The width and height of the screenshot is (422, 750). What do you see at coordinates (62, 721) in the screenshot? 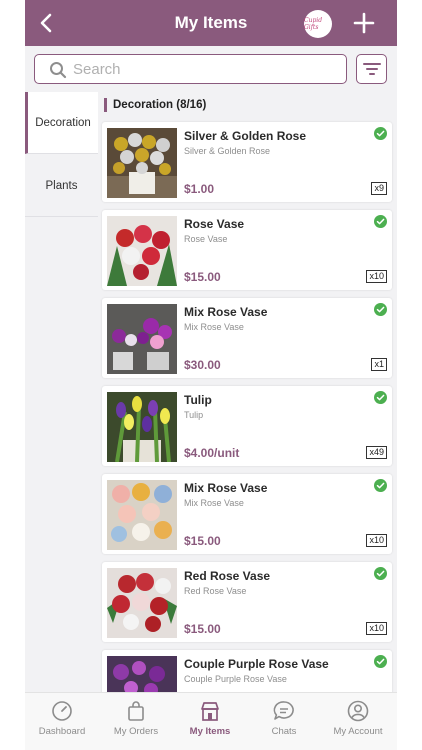
I see `tab-dashboard: Dashboard` at bounding box center [62, 721].